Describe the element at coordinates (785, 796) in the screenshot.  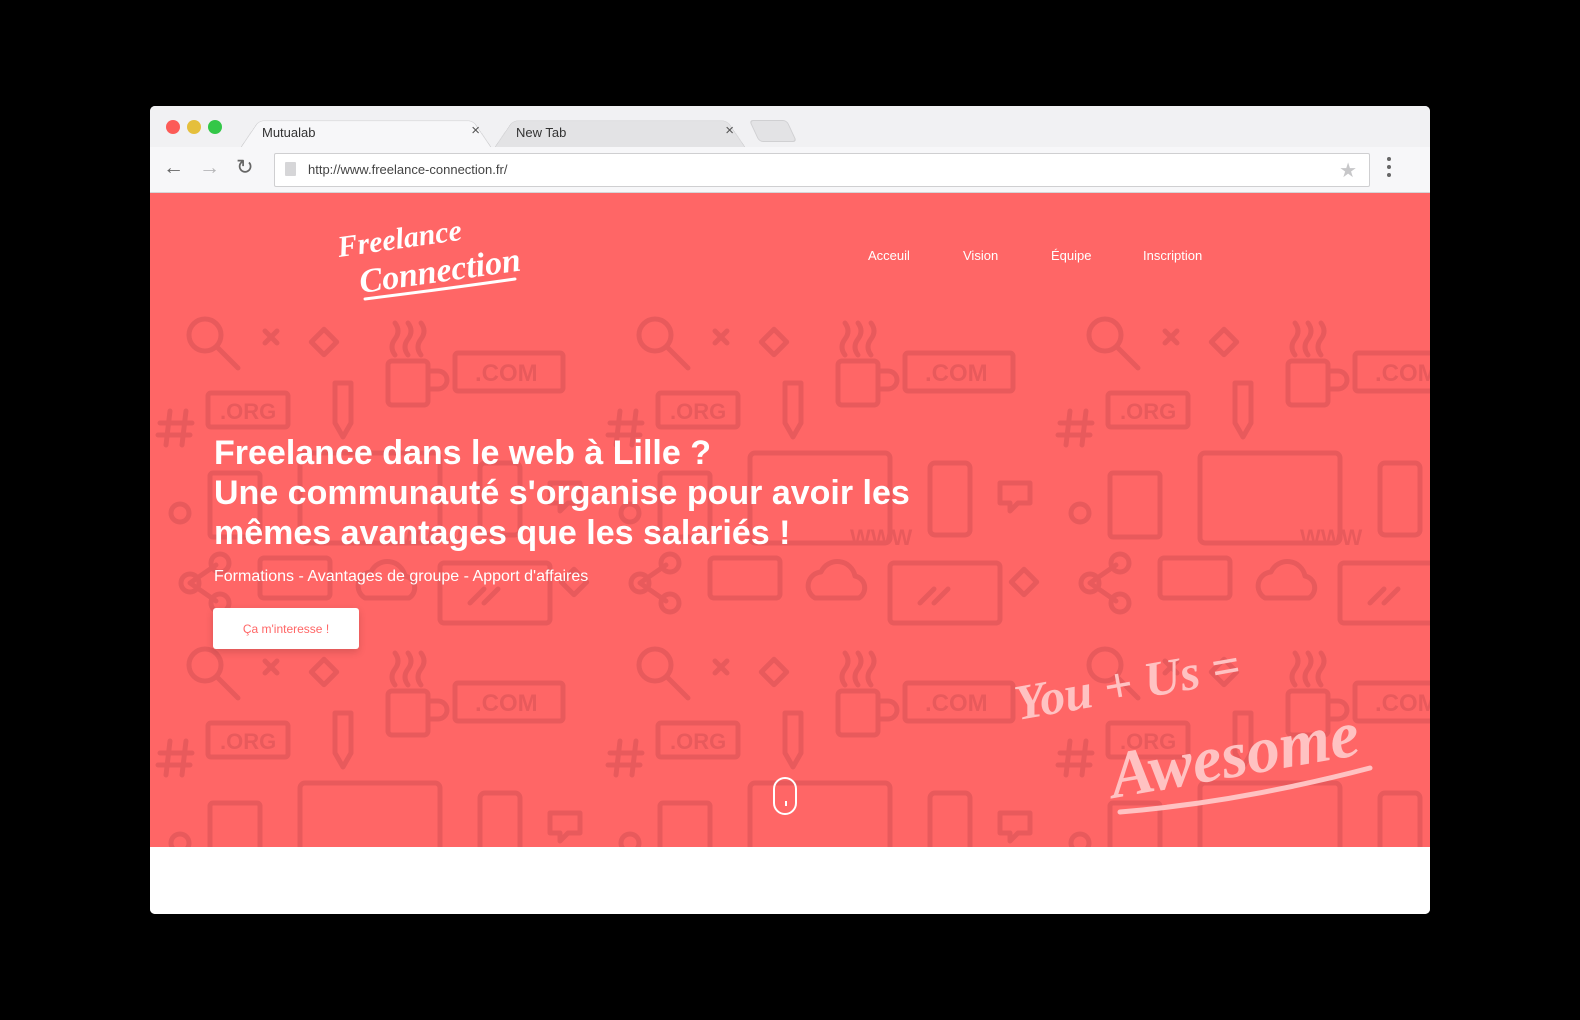
I see `scroll-mouse-icon` at that location.